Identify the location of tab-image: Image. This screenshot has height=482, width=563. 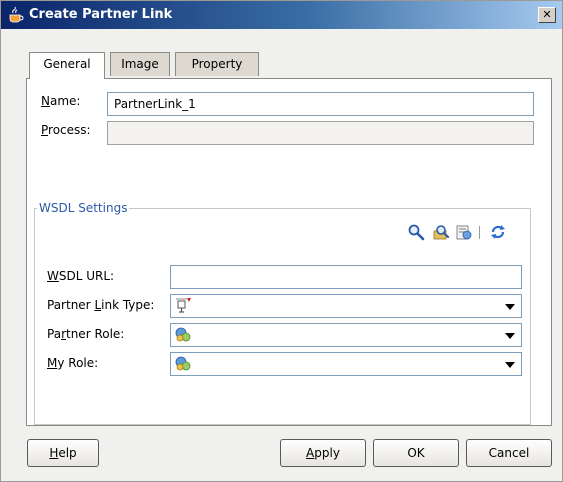
(140, 64).